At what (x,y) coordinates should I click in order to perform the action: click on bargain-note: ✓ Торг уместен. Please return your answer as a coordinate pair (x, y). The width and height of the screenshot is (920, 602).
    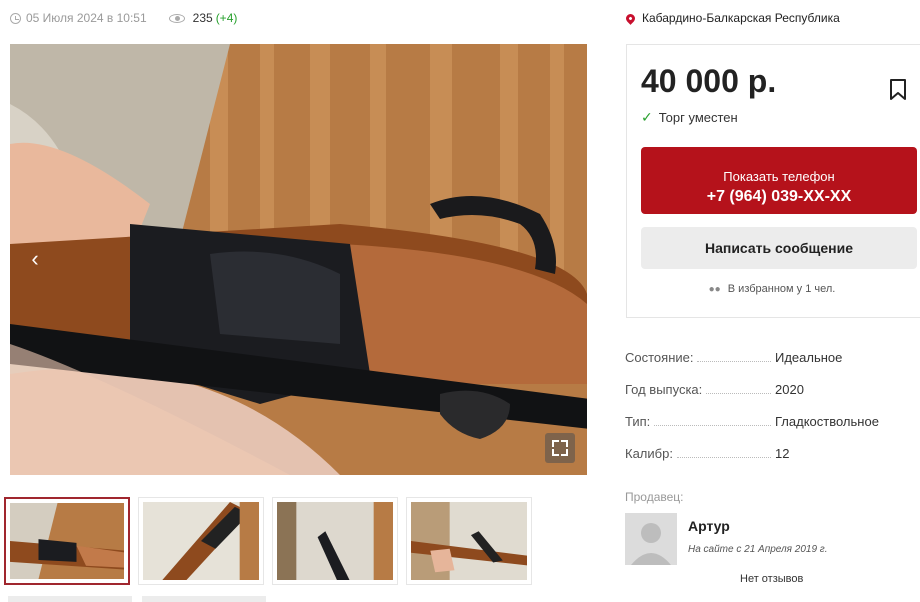
    Looking at the image, I should click on (689, 117).